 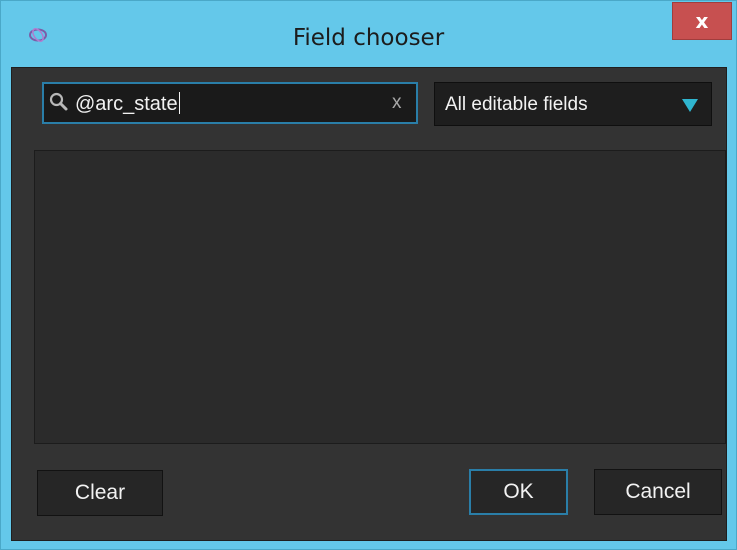 What do you see at coordinates (127, 104) in the screenshot?
I see `search-input: @arc_state` at bounding box center [127, 104].